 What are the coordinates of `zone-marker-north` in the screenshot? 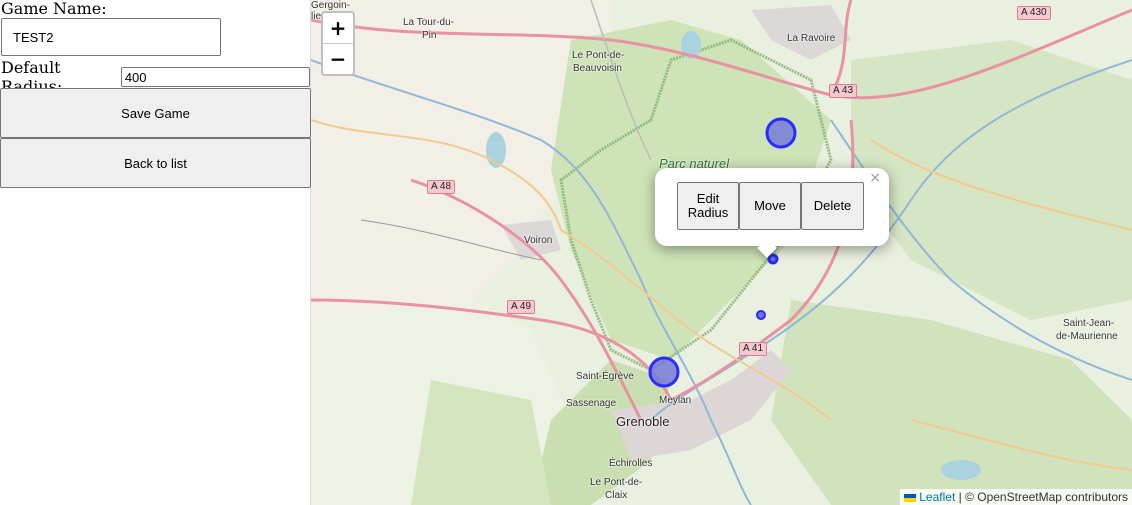 It's located at (781, 133).